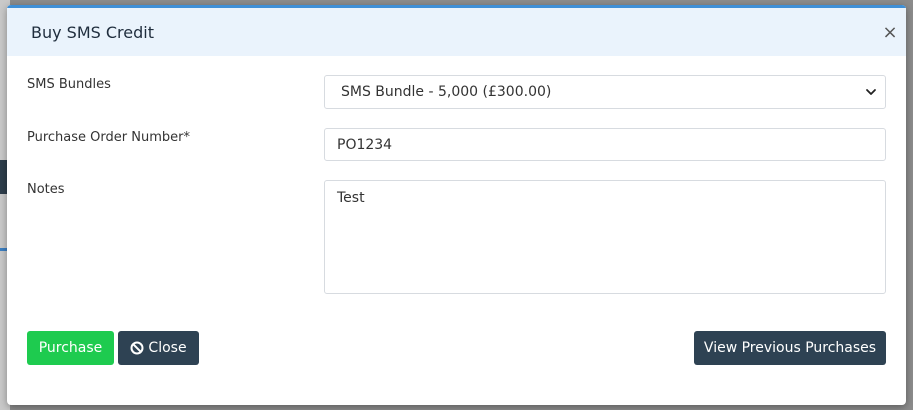  What do you see at coordinates (70, 348) in the screenshot?
I see `purchase-button: Purchase` at bounding box center [70, 348].